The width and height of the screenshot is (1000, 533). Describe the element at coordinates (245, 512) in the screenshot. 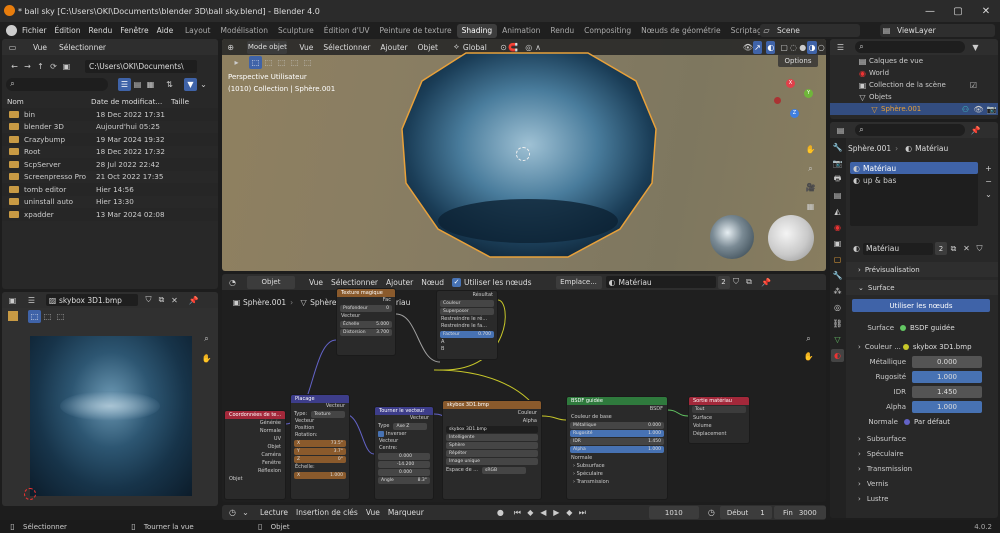

I see `timeline-menu-icon: ⌄` at that location.